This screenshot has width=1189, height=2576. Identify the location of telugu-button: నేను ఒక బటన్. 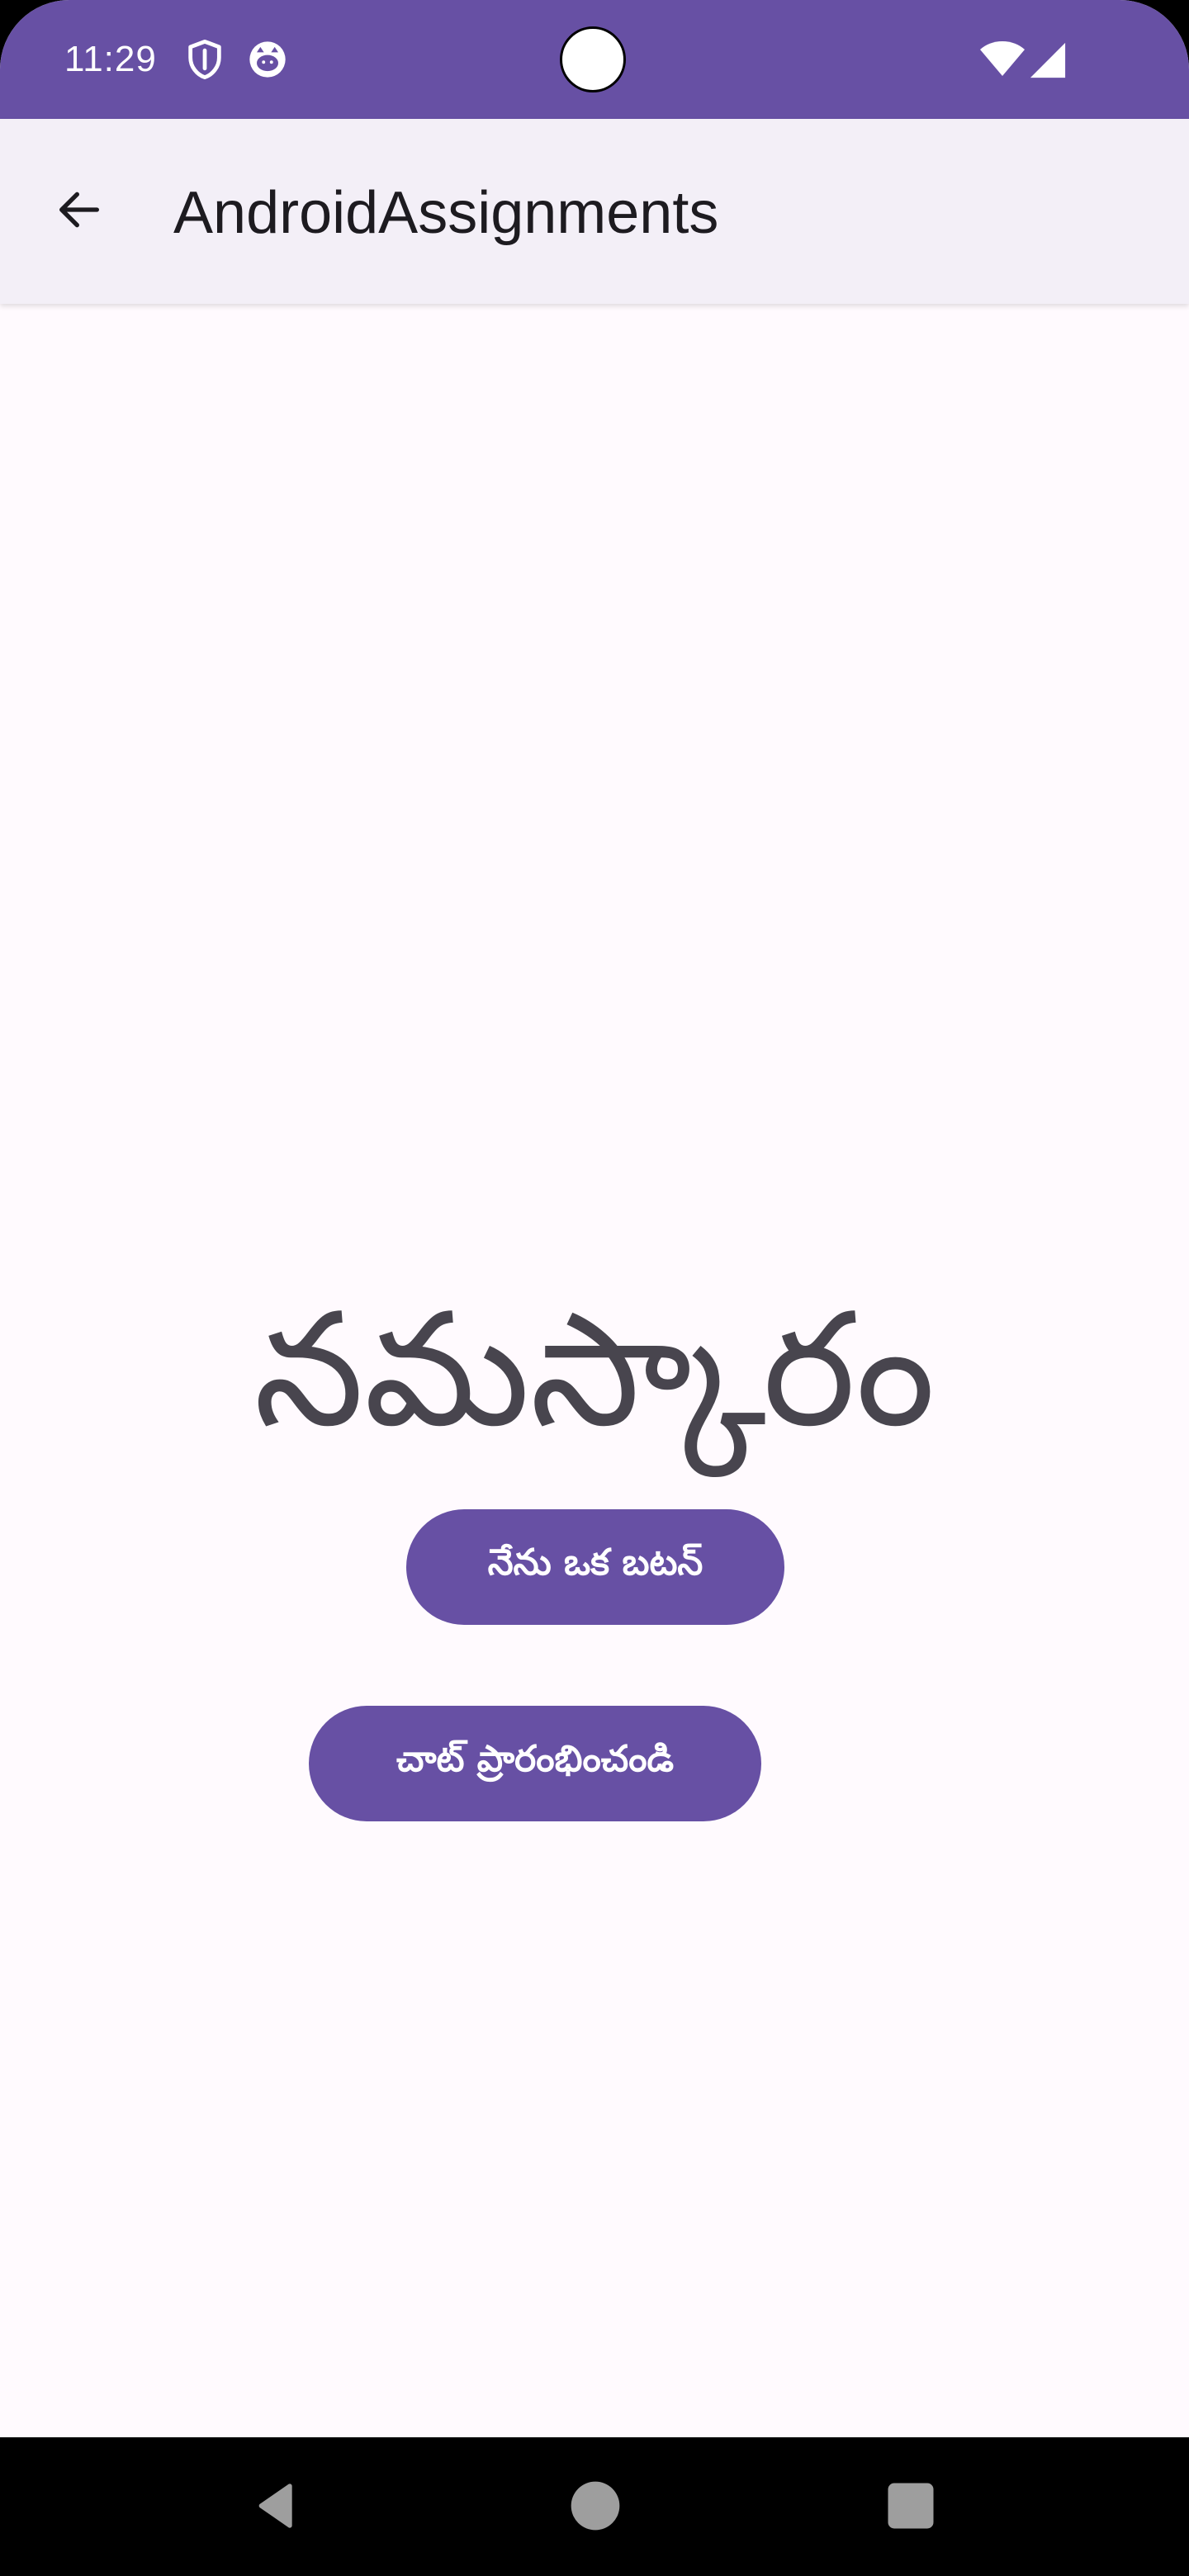
(595, 1567).